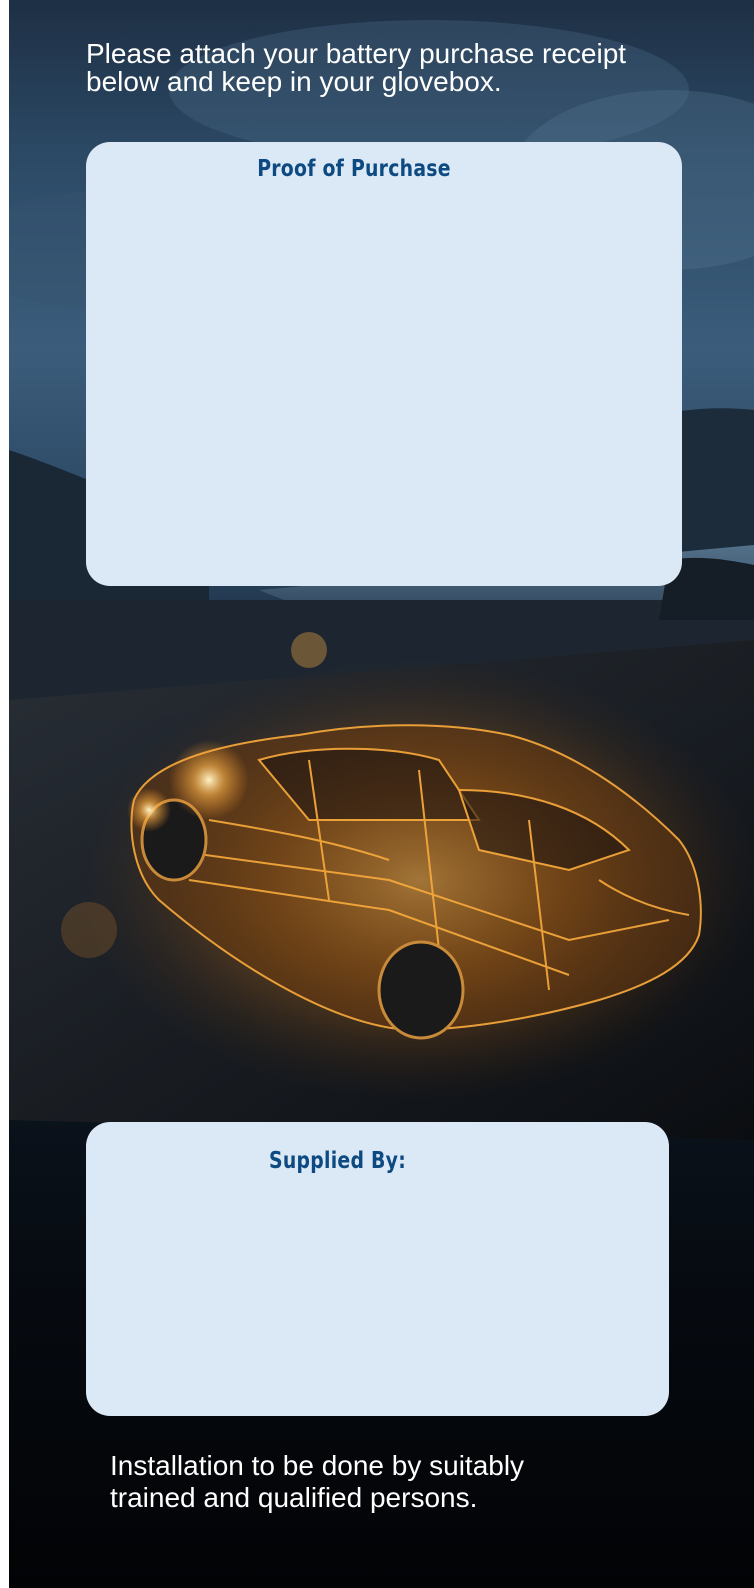  I want to click on supplied-by-title: Supplied By:, so click(337, 1161).